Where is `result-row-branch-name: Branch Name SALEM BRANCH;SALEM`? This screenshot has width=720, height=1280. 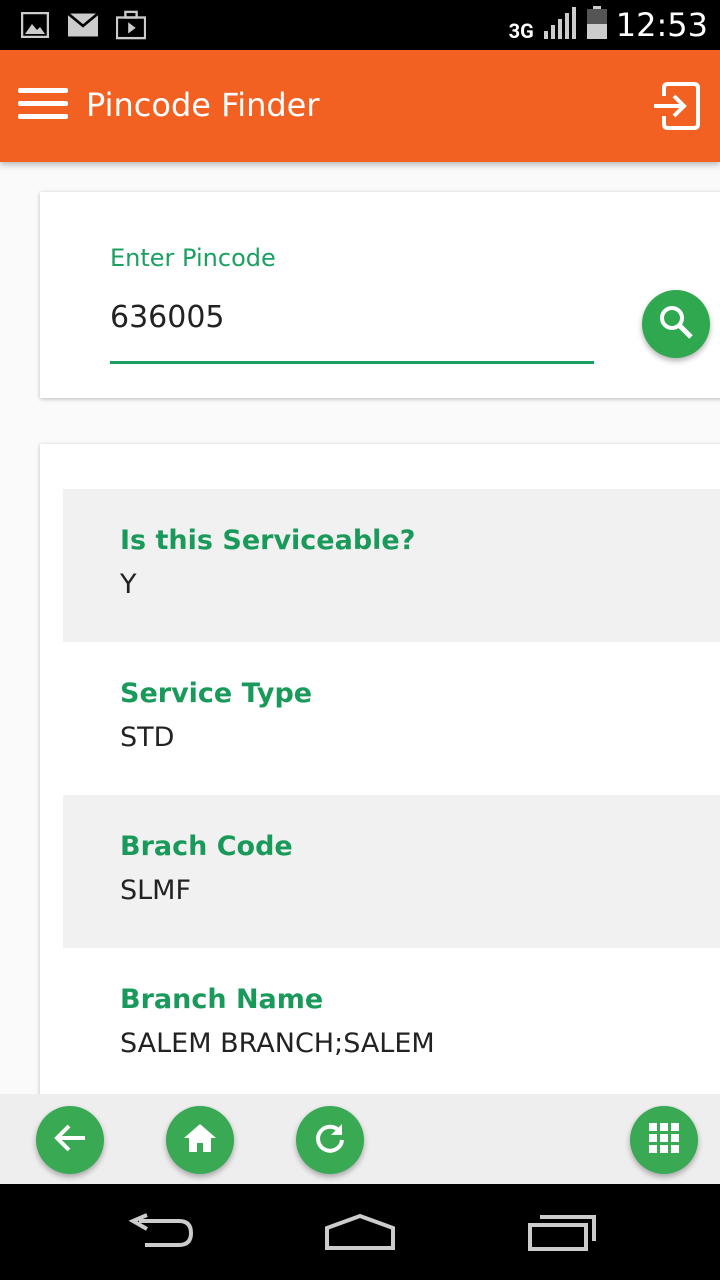
result-row-branch-name: Branch Name SALEM BRANCH;SALEM is located at coordinates (391, 1024).